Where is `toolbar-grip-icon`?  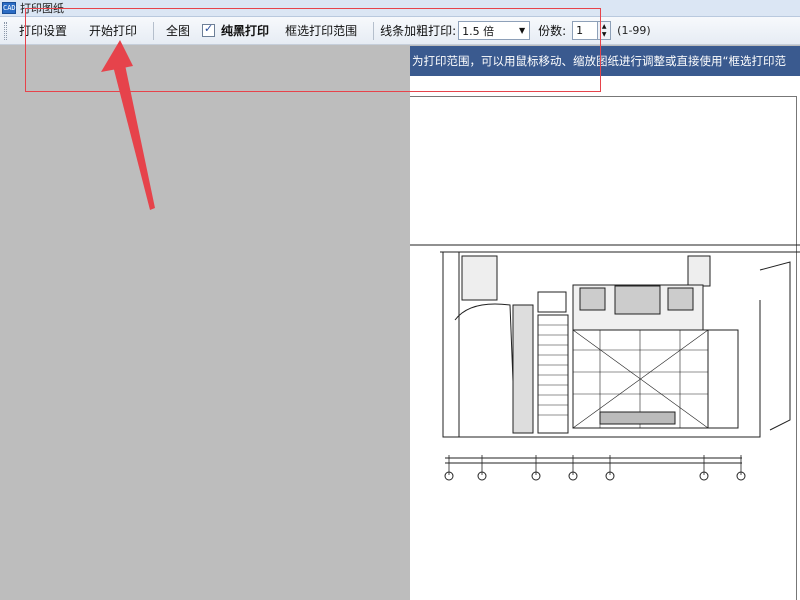 toolbar-grip-icon is located at coordinates (5, 30).